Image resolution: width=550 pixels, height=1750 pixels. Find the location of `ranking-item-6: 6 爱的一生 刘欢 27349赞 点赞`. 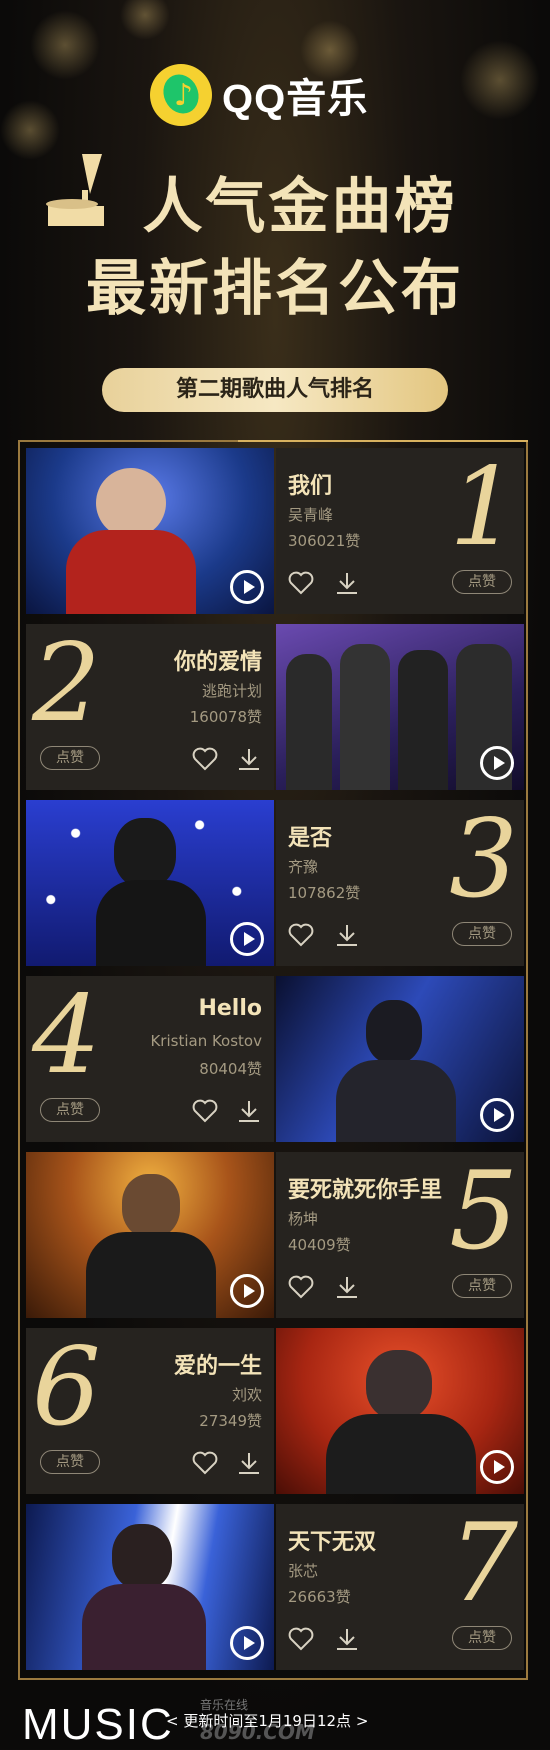

ranking-item-6: 6 爱的一生 刘欢 27349赞 点赞 is located at coordinates (275, 1411).